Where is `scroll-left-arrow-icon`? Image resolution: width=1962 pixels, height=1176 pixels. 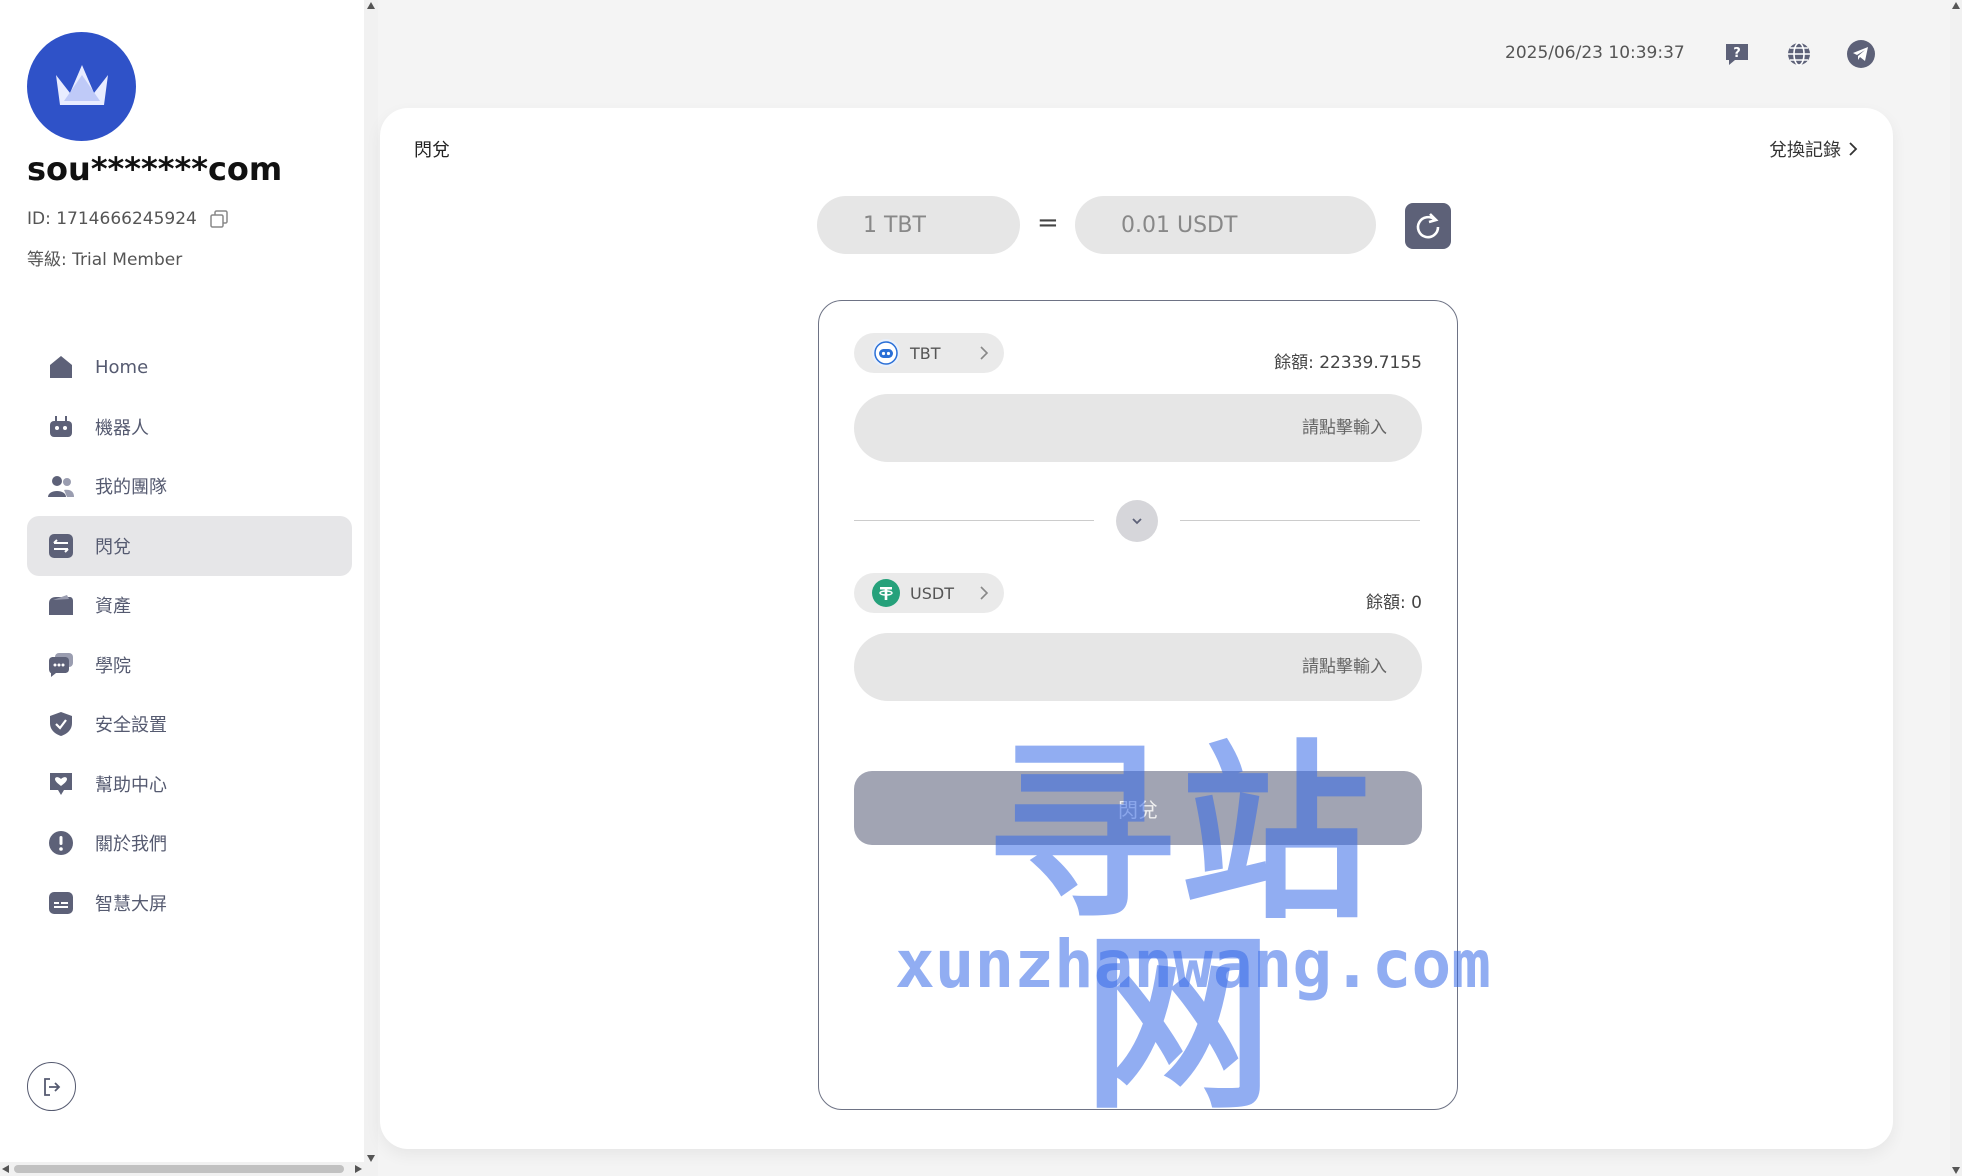
scroll-left-arrow-icon is located at coordinates (5, 1169).